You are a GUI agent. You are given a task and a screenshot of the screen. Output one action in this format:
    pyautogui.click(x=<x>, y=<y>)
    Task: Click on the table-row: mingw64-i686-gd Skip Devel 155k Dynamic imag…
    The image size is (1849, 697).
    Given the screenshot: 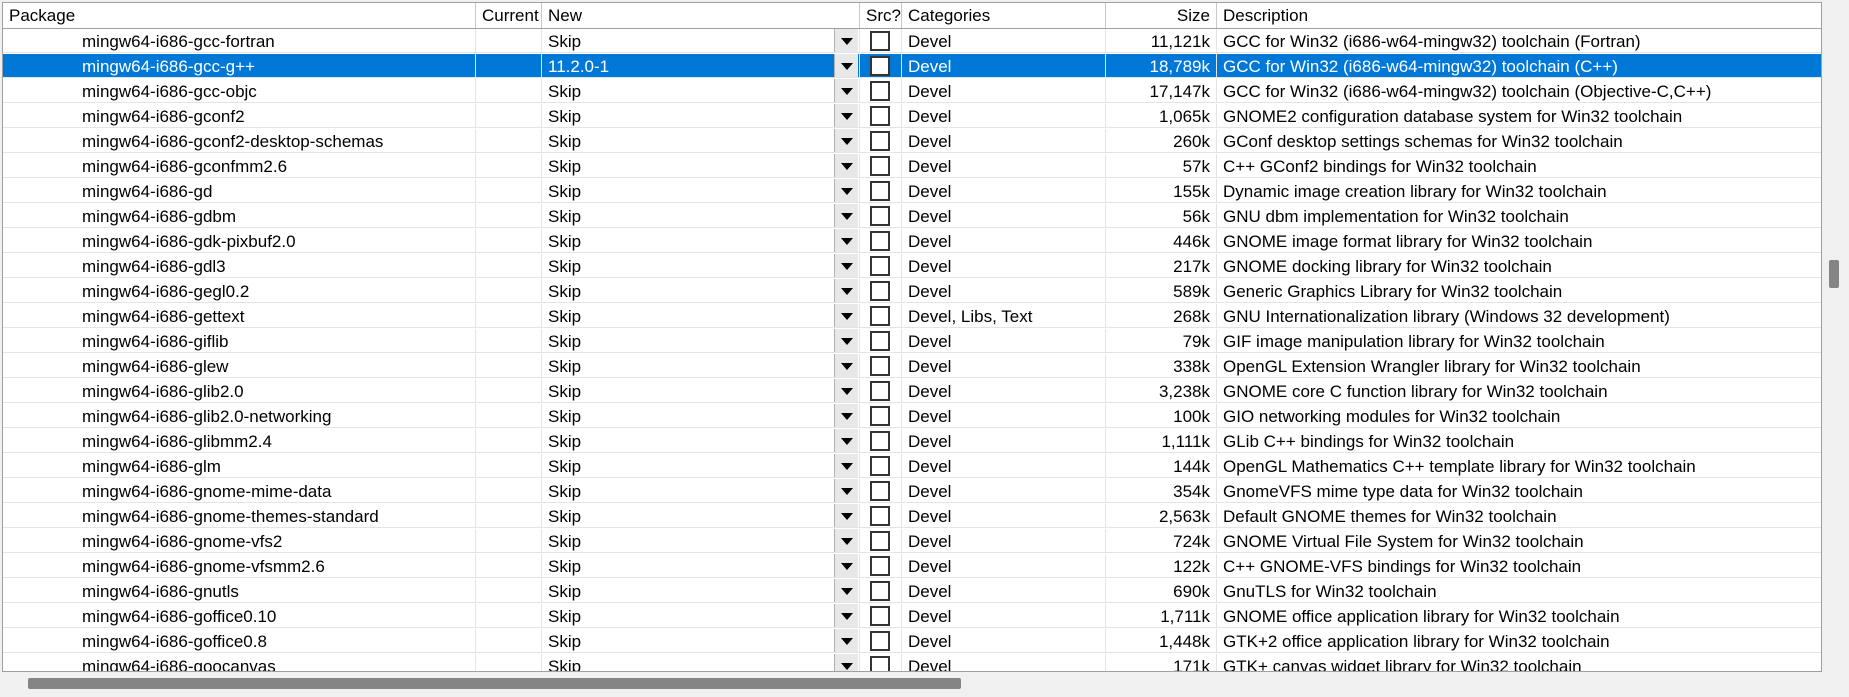 What is the action you would take?
    pyautogui.click(x=912, y=191)
    